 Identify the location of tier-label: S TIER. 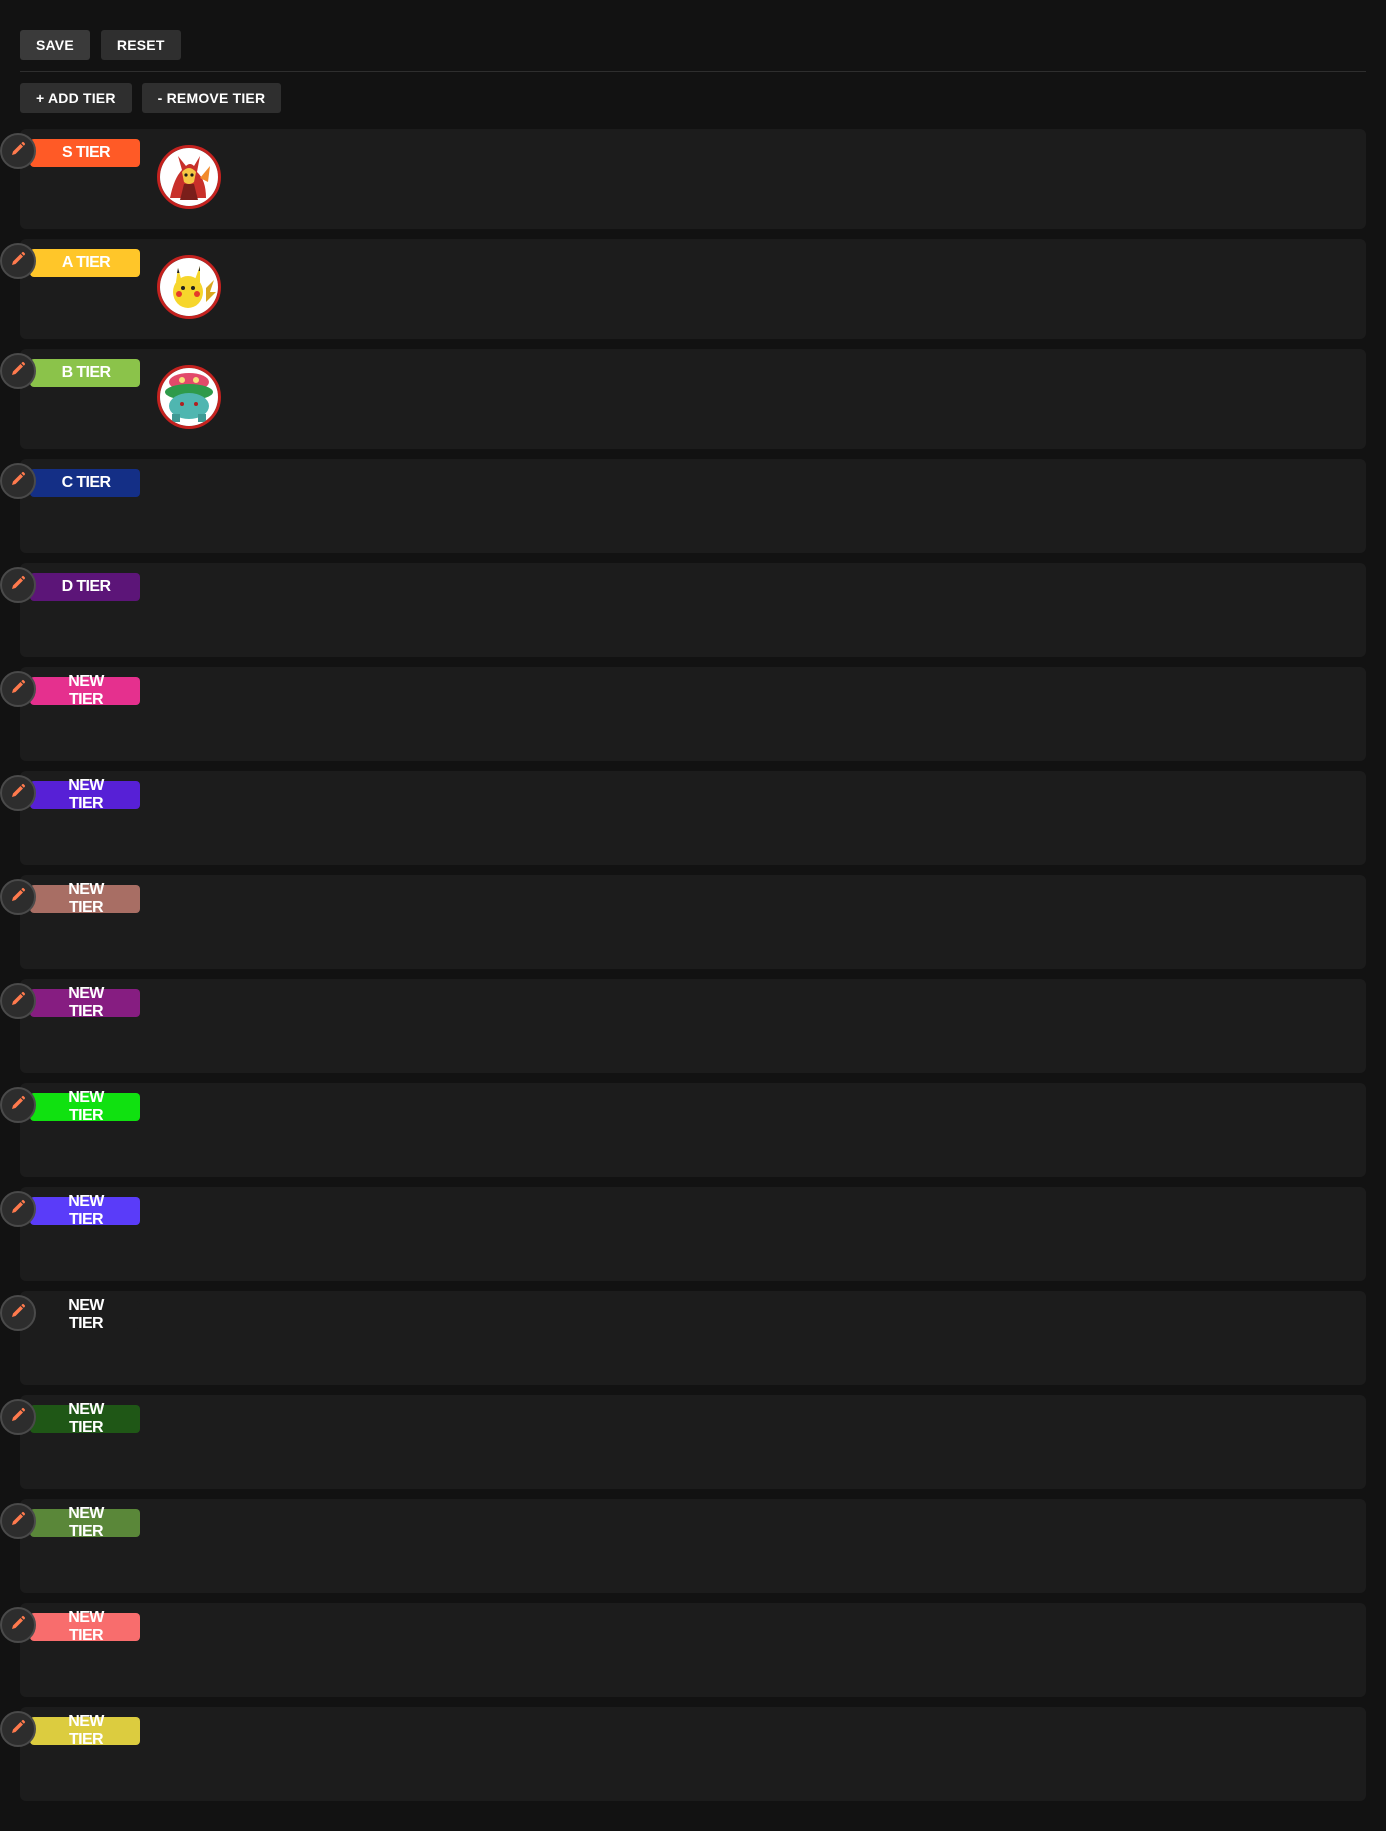
(85, 153).